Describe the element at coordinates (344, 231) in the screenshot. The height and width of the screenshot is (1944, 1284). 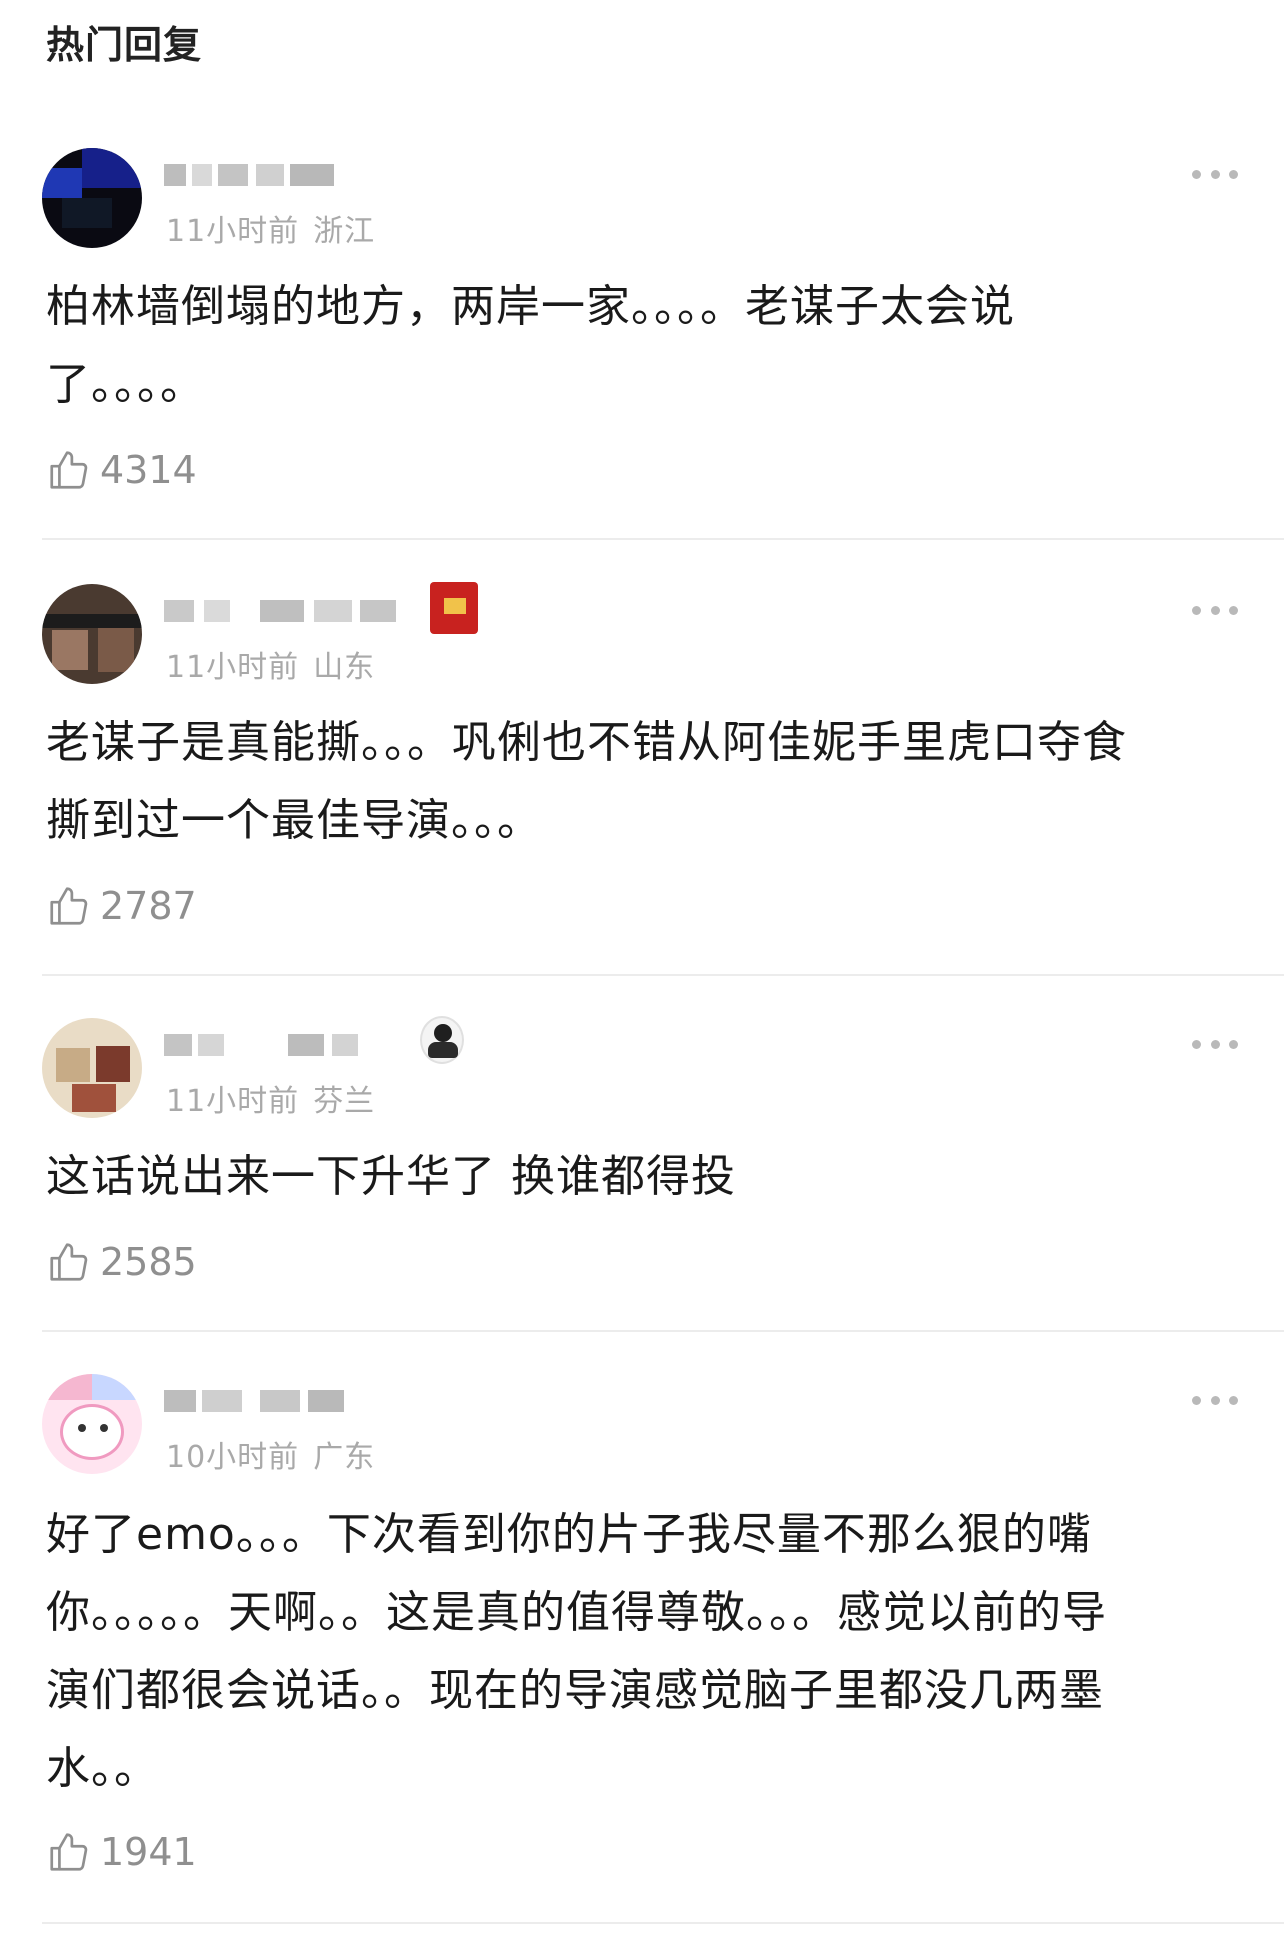
I see `comment-location: 浙江` at that location.